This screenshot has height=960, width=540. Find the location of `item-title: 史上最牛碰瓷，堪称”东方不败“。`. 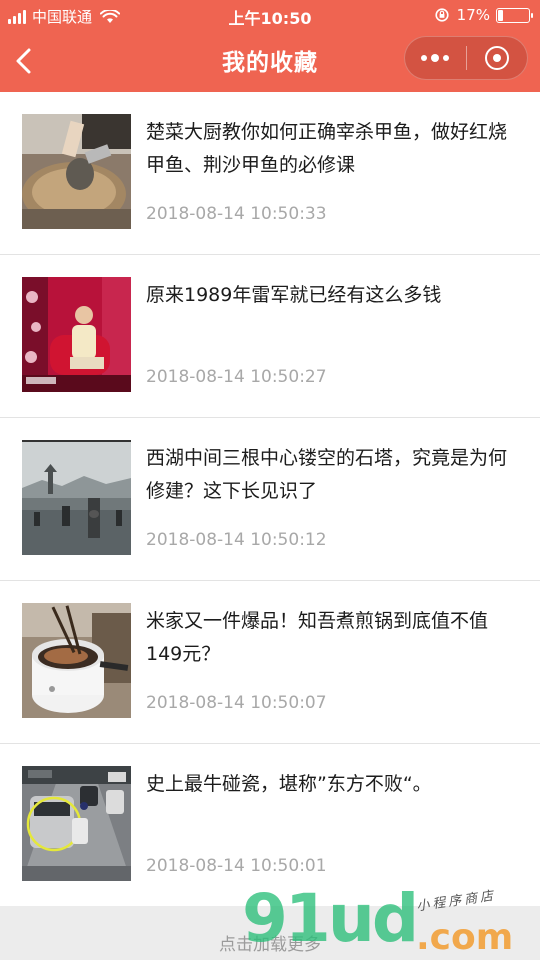

item-title: 史上最牛碰瓷，堪称”东方不败“。 is located at coordinates (289, 784).